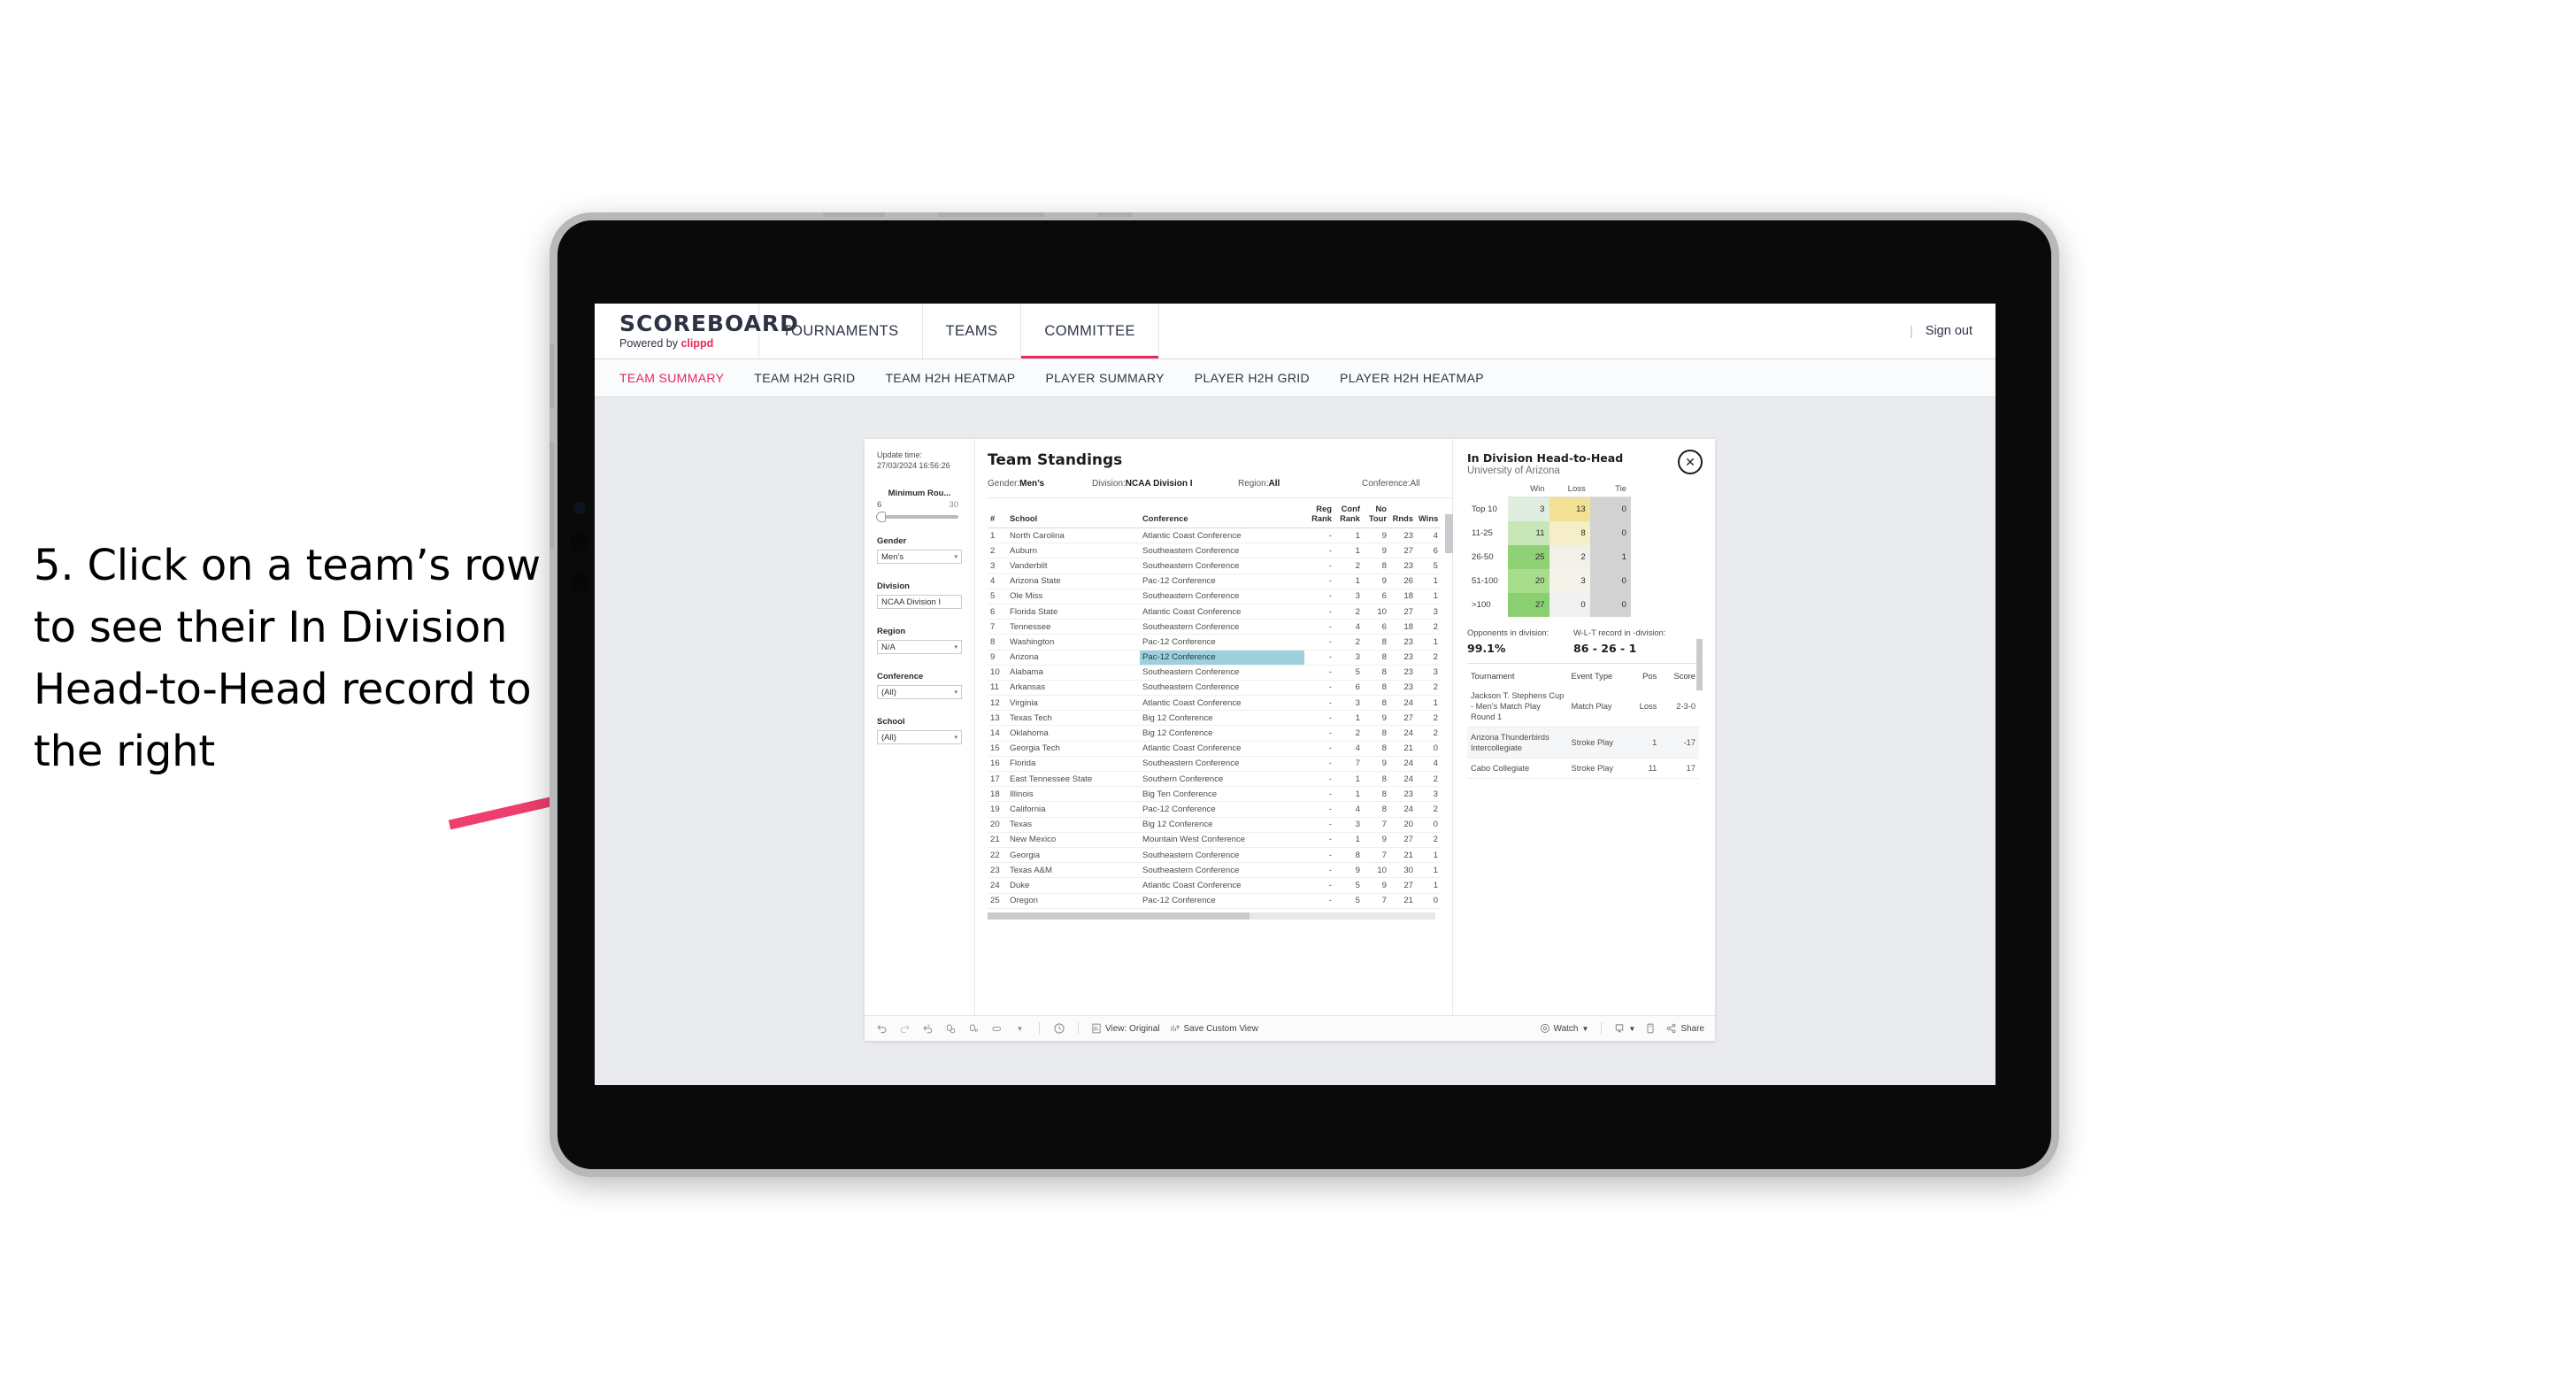 This screenshot has width=2576, height=1386. What do you see at coordinates (919, 557) in the screenshot?
I see `filter-gender-select: Men’s ▾` at bounding box center [919, 557].